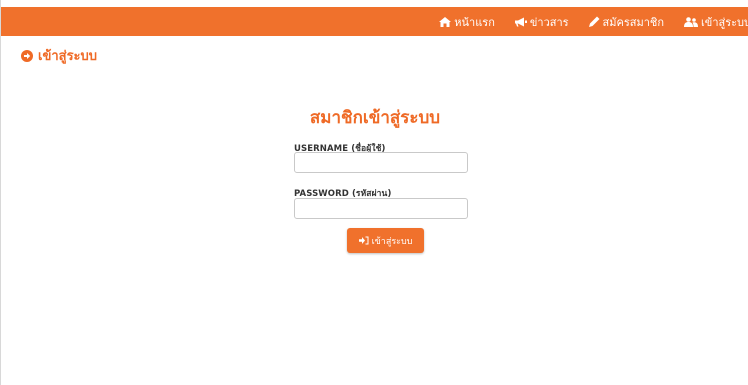 The height and width of the screenshot is (385, 748). Describe the element at coordinates (633, 22) in the screenshot. I see `nav-item-label: สมัครสมาชิก` at that location.